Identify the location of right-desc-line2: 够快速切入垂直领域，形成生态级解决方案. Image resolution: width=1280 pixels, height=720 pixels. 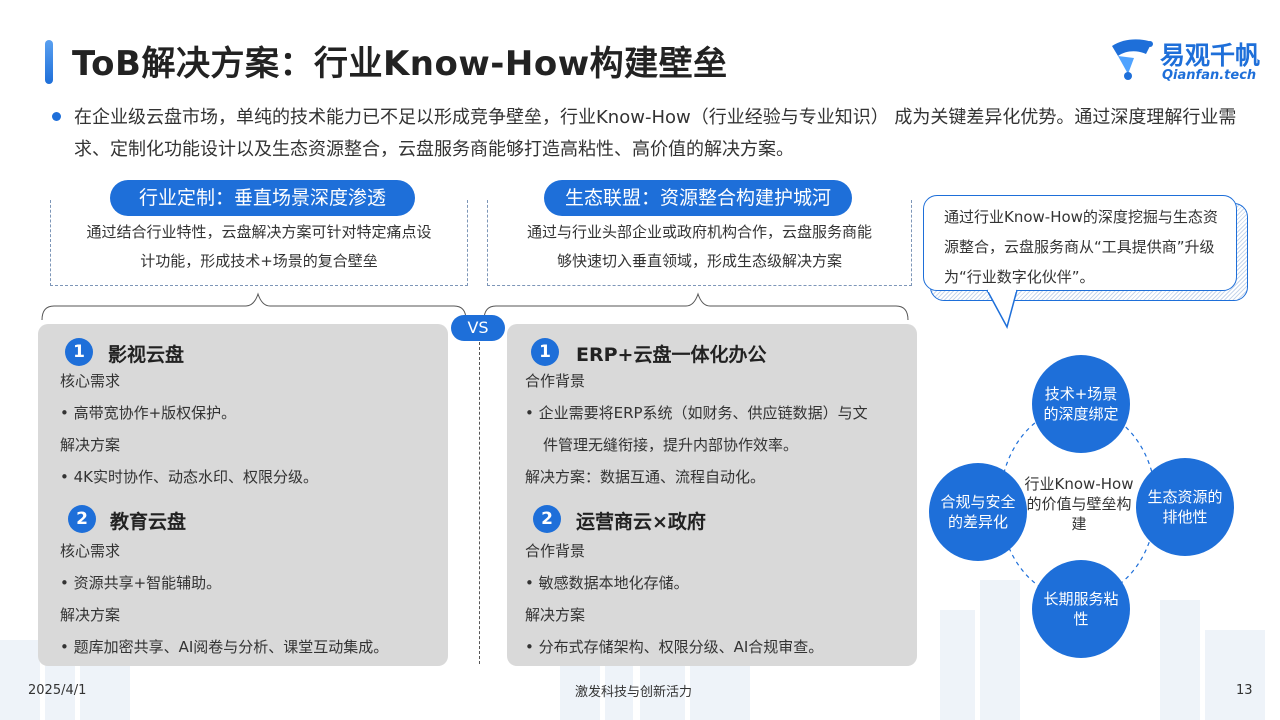
(699, 261).